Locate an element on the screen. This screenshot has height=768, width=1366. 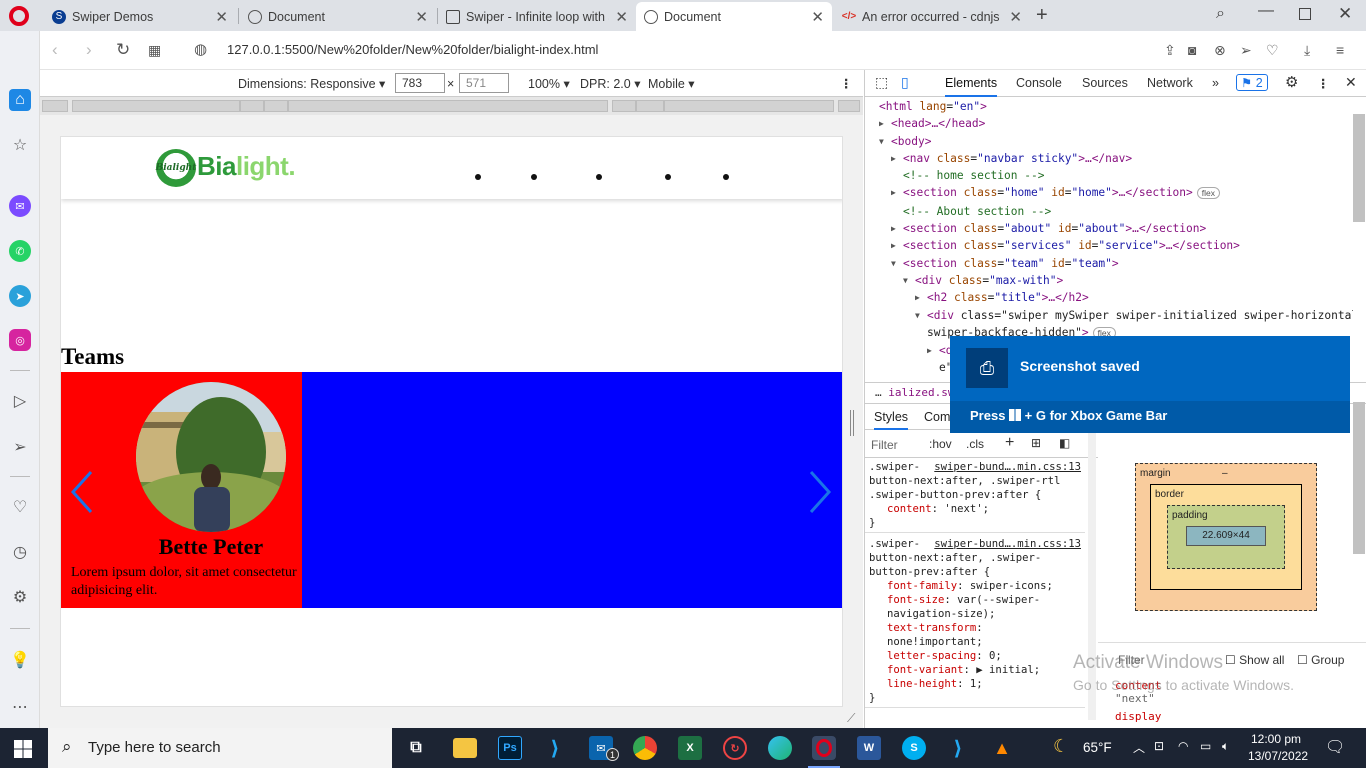
search-tabs-icon: ⌕ is located at coordinates (1220, 14).